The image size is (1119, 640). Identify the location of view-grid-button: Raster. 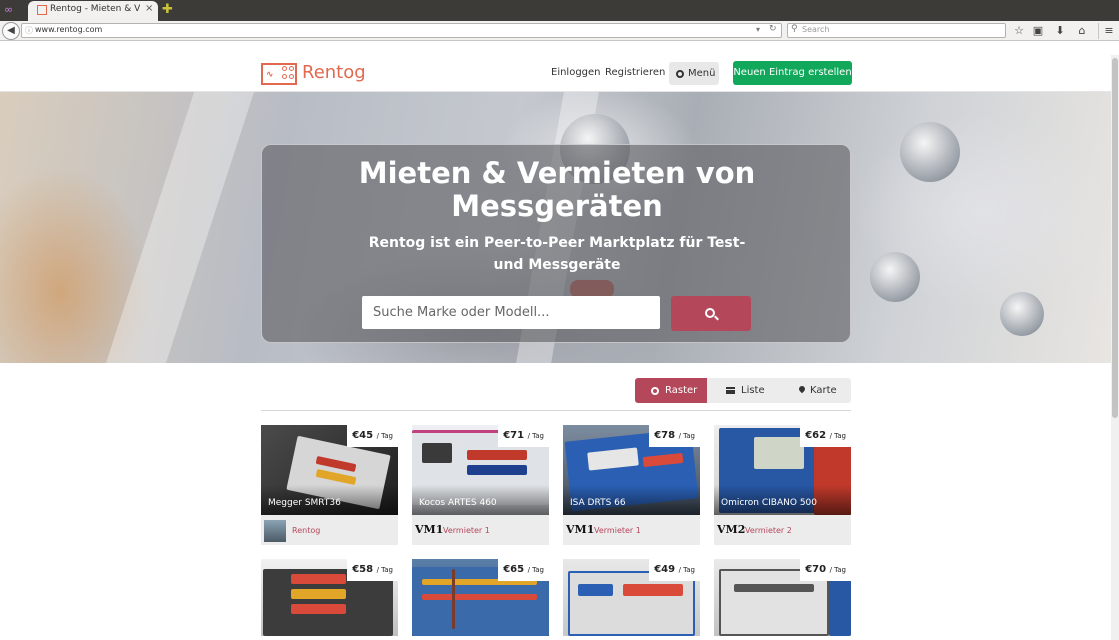
(671, 390).